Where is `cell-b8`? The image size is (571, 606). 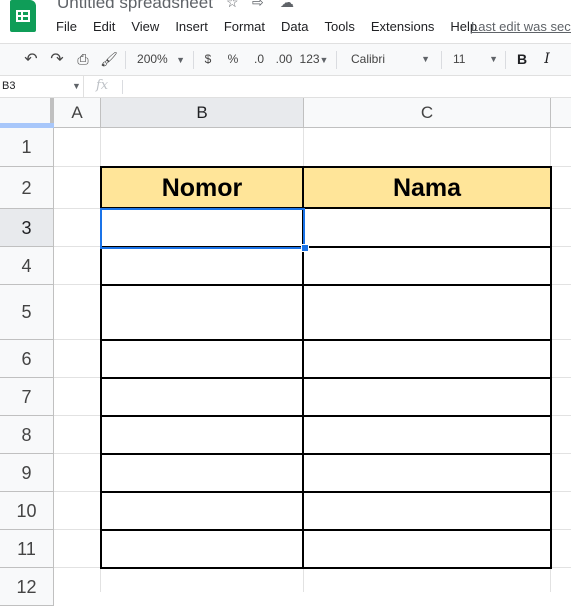
cell-b8 is located at coordinates (202, 435).